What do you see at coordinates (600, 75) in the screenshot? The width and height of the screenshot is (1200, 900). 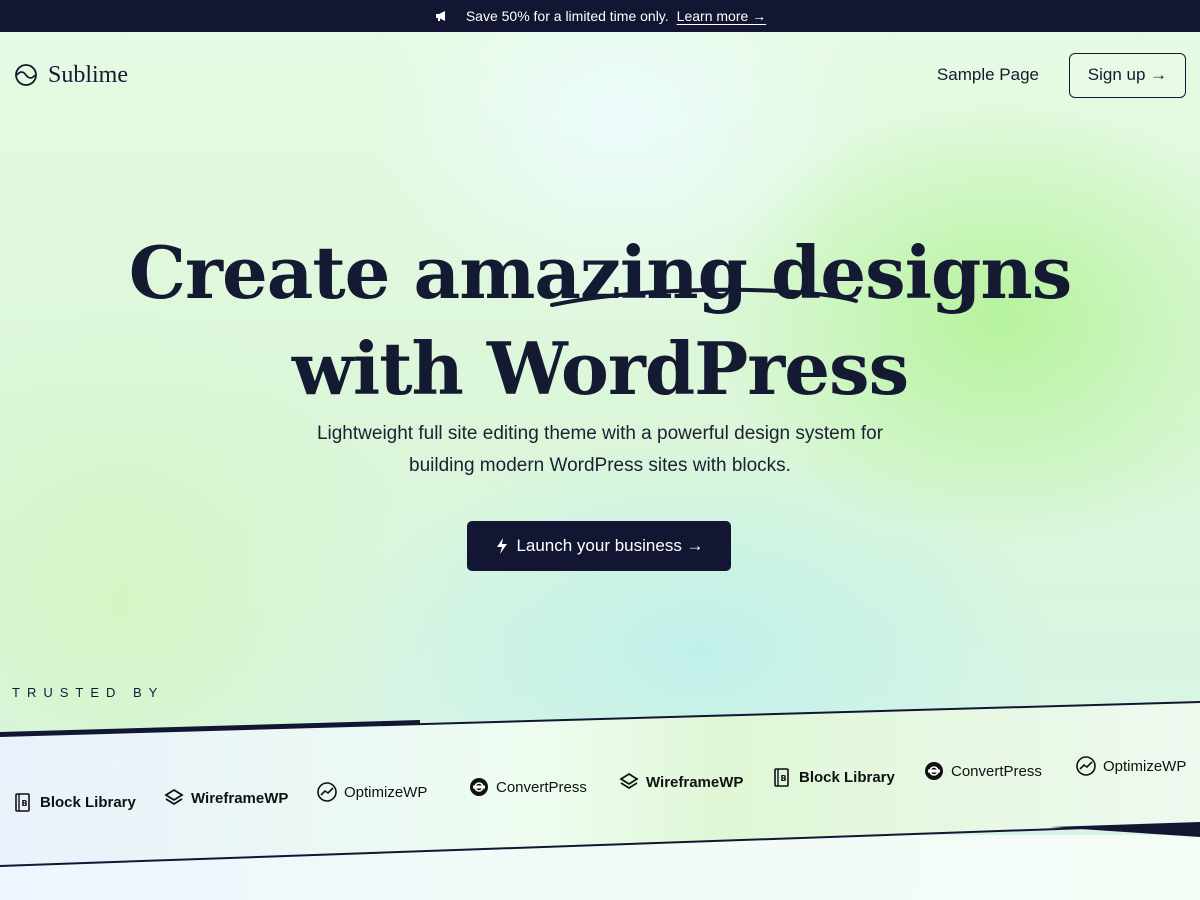 I see `site-header: Sublime Sample Page Sign up →` at bounding box center [600, 75].